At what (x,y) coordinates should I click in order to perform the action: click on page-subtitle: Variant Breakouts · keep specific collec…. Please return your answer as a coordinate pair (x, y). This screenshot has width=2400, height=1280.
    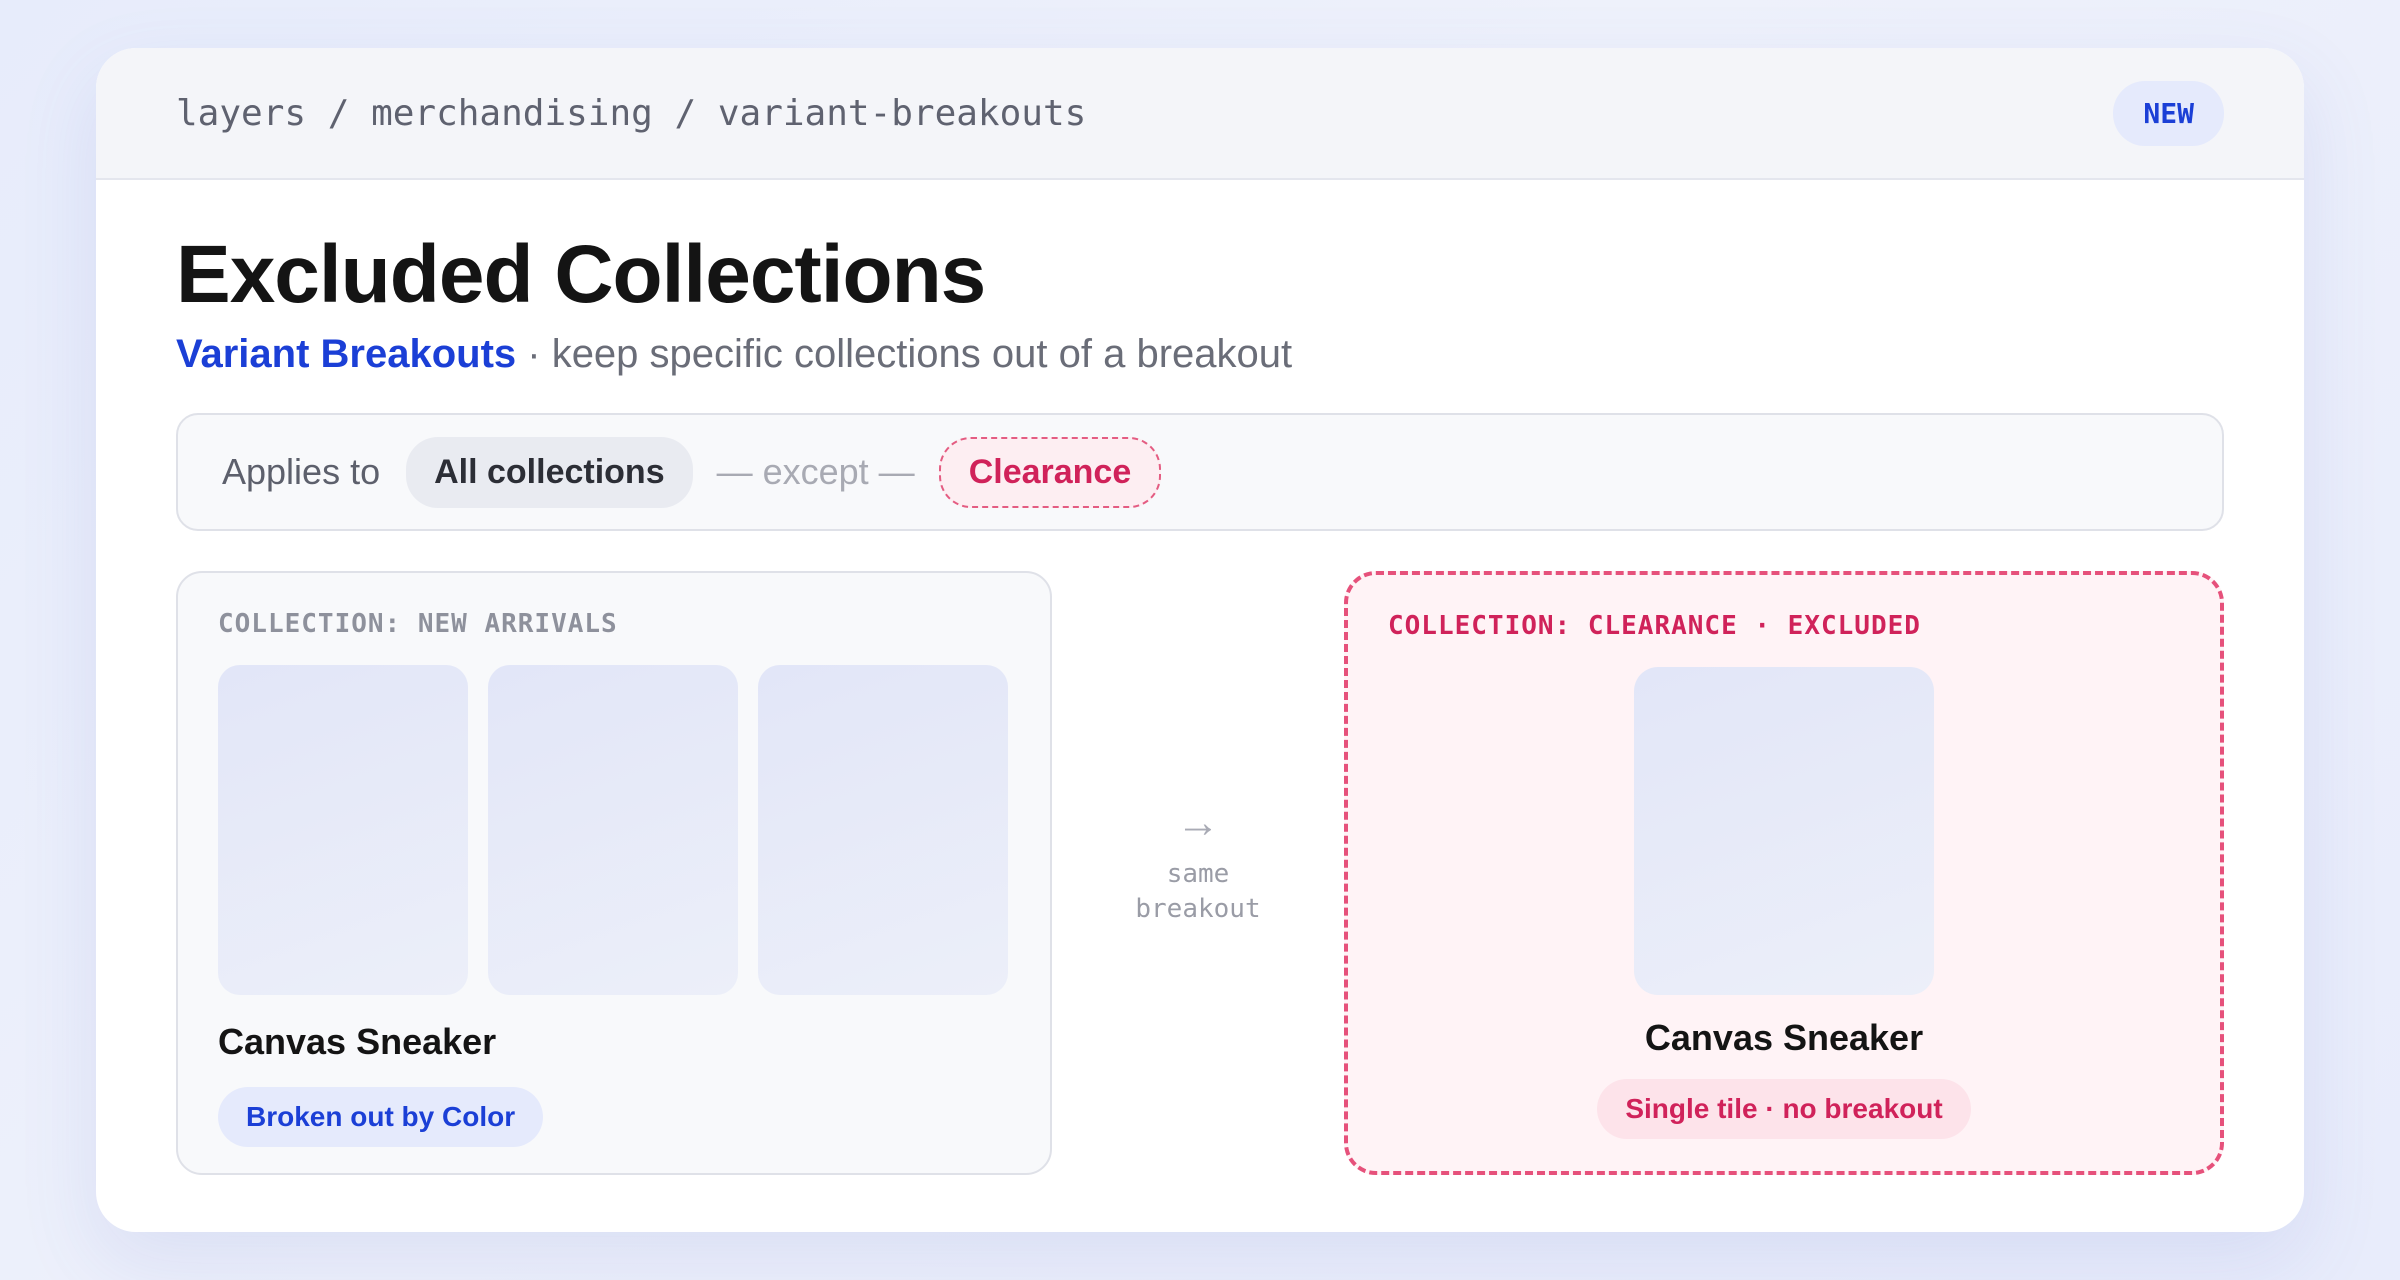
    Looking at the image, I should click on (1200, 354).